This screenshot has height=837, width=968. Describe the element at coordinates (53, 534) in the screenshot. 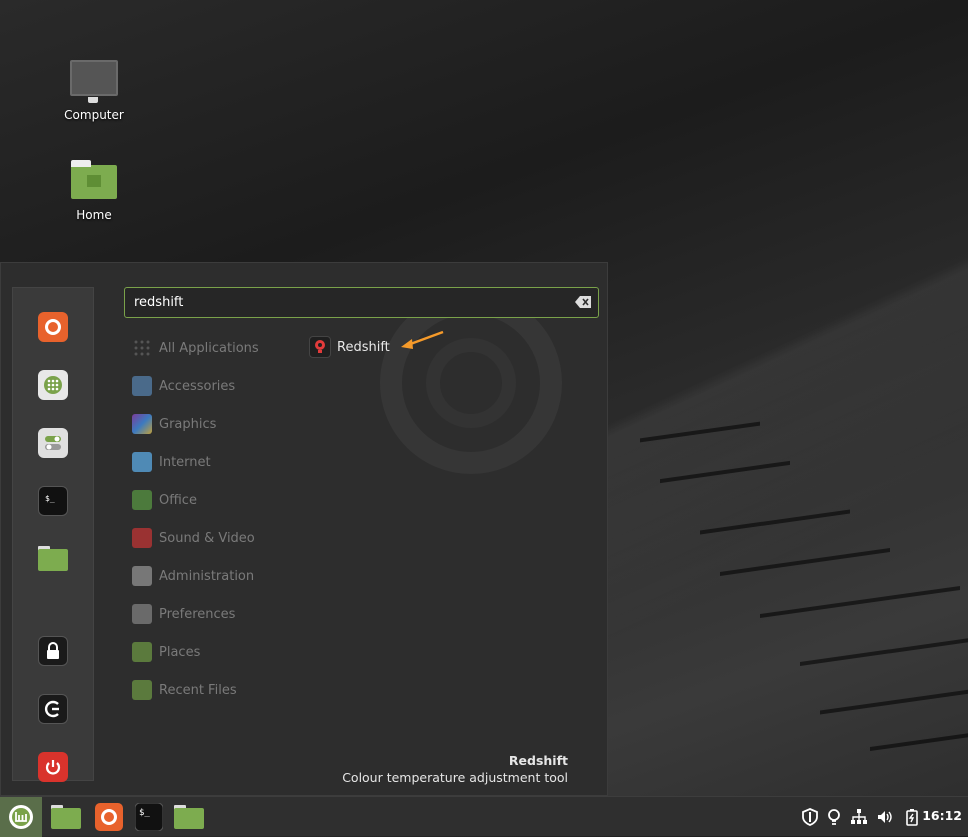

I see `favorites-sidebar: $_` at that location.